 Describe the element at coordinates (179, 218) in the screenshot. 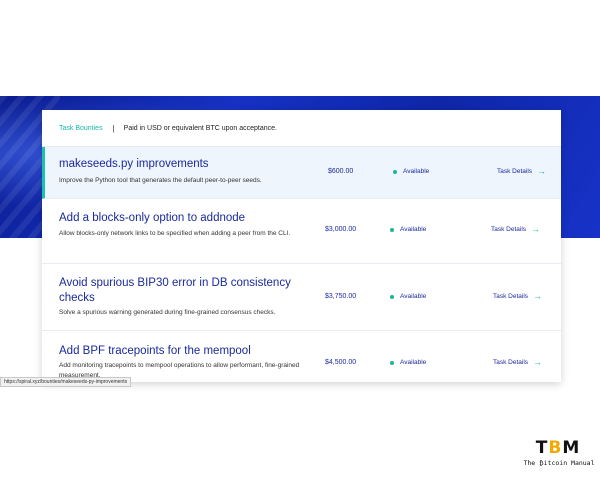

I see `bounty-title: Add a blocks-only option to addnode` at that location.